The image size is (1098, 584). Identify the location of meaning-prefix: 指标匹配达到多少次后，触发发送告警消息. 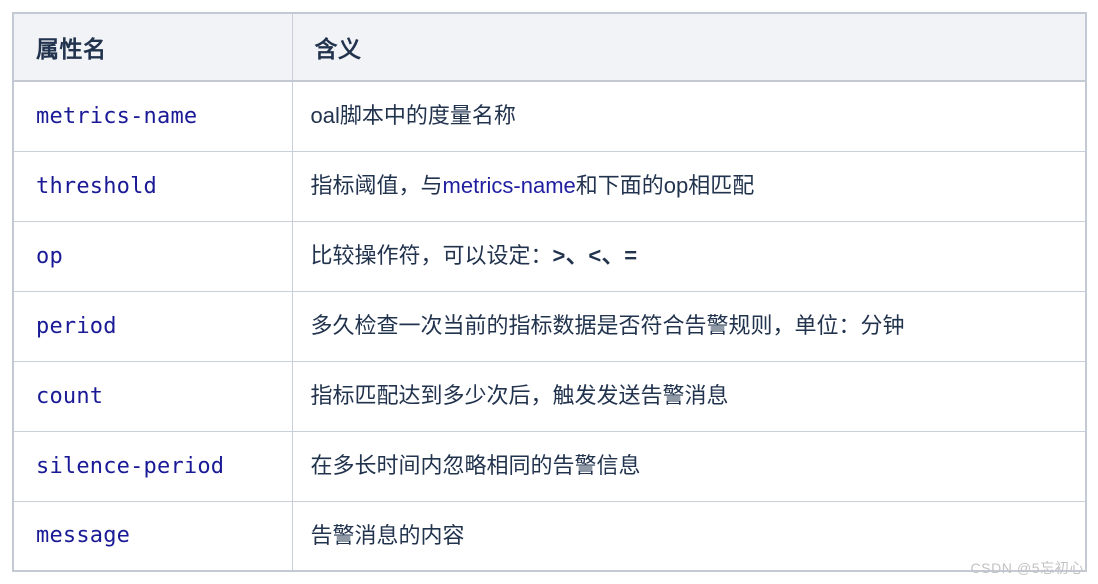
(519, 396).